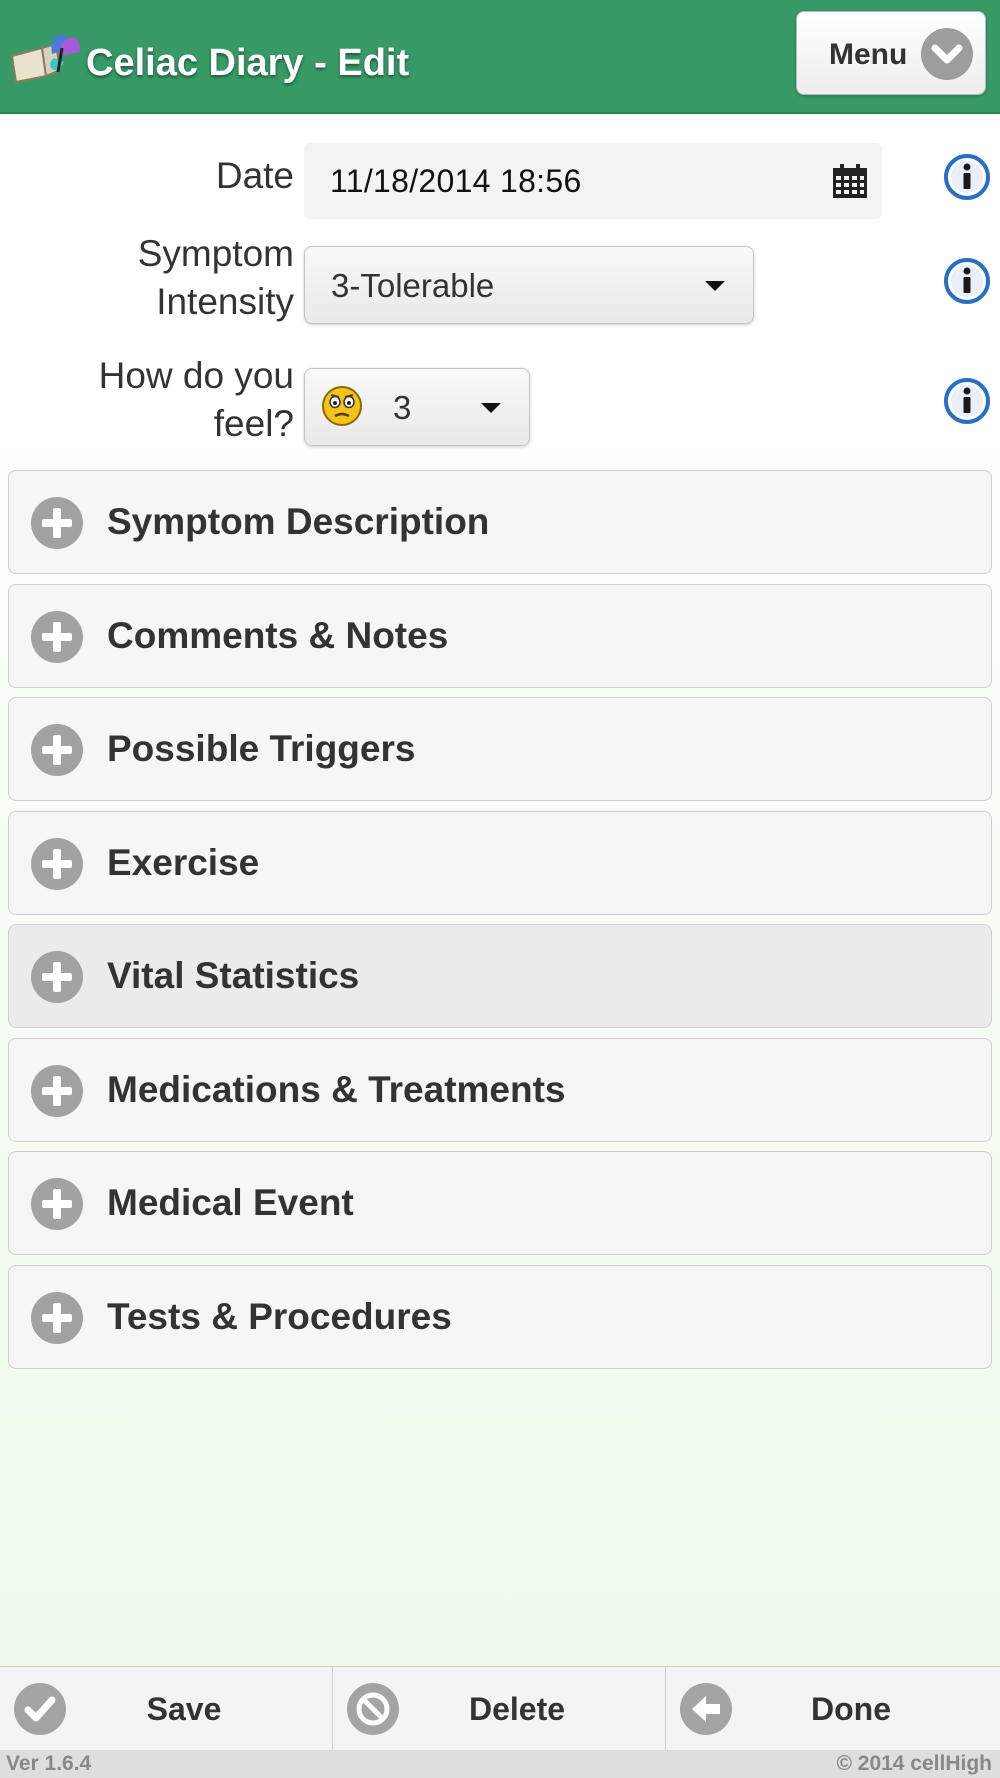 This screenshot has width=1000, height=1778. Describe the element at coordinates (184, 1709) in the screenshot. I see `save-button-label: Save` at that location.